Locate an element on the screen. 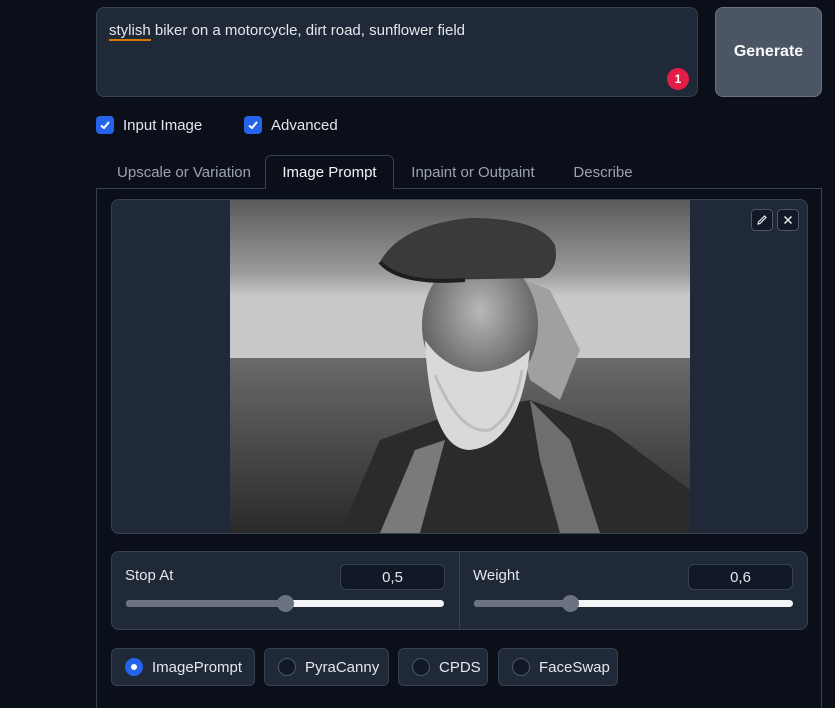 The height and width of the screenshot is (708, 835). radio-pyracanny: PyraCanny is located at coordinates (326, 667).